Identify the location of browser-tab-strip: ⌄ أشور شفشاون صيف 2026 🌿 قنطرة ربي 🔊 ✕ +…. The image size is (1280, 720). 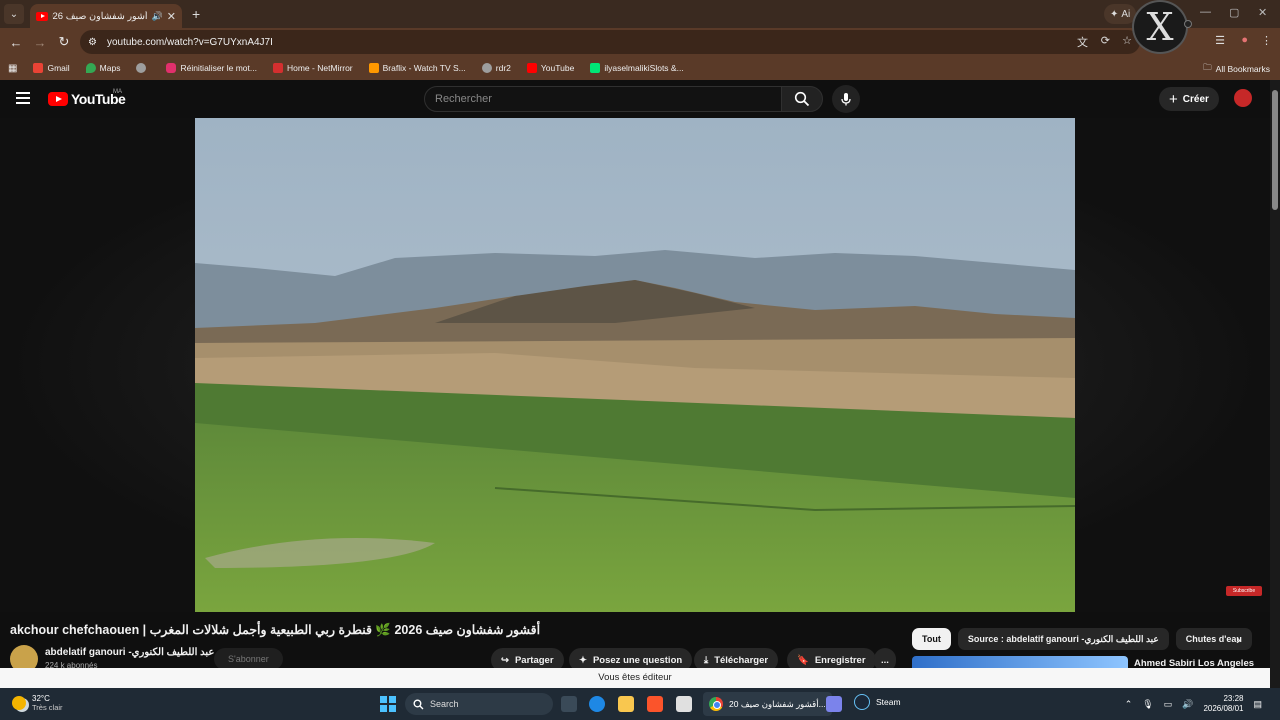
(640, 14).